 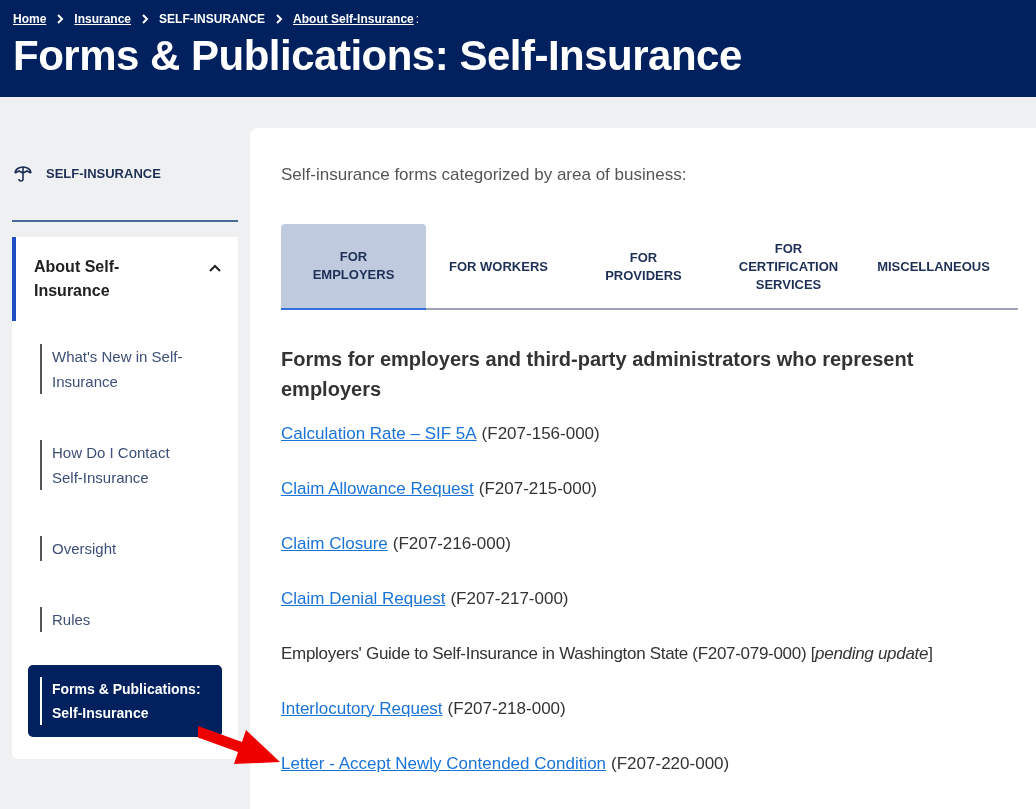 I want to click on form-link: Claim Denial Request, so click(x=363, y=598).